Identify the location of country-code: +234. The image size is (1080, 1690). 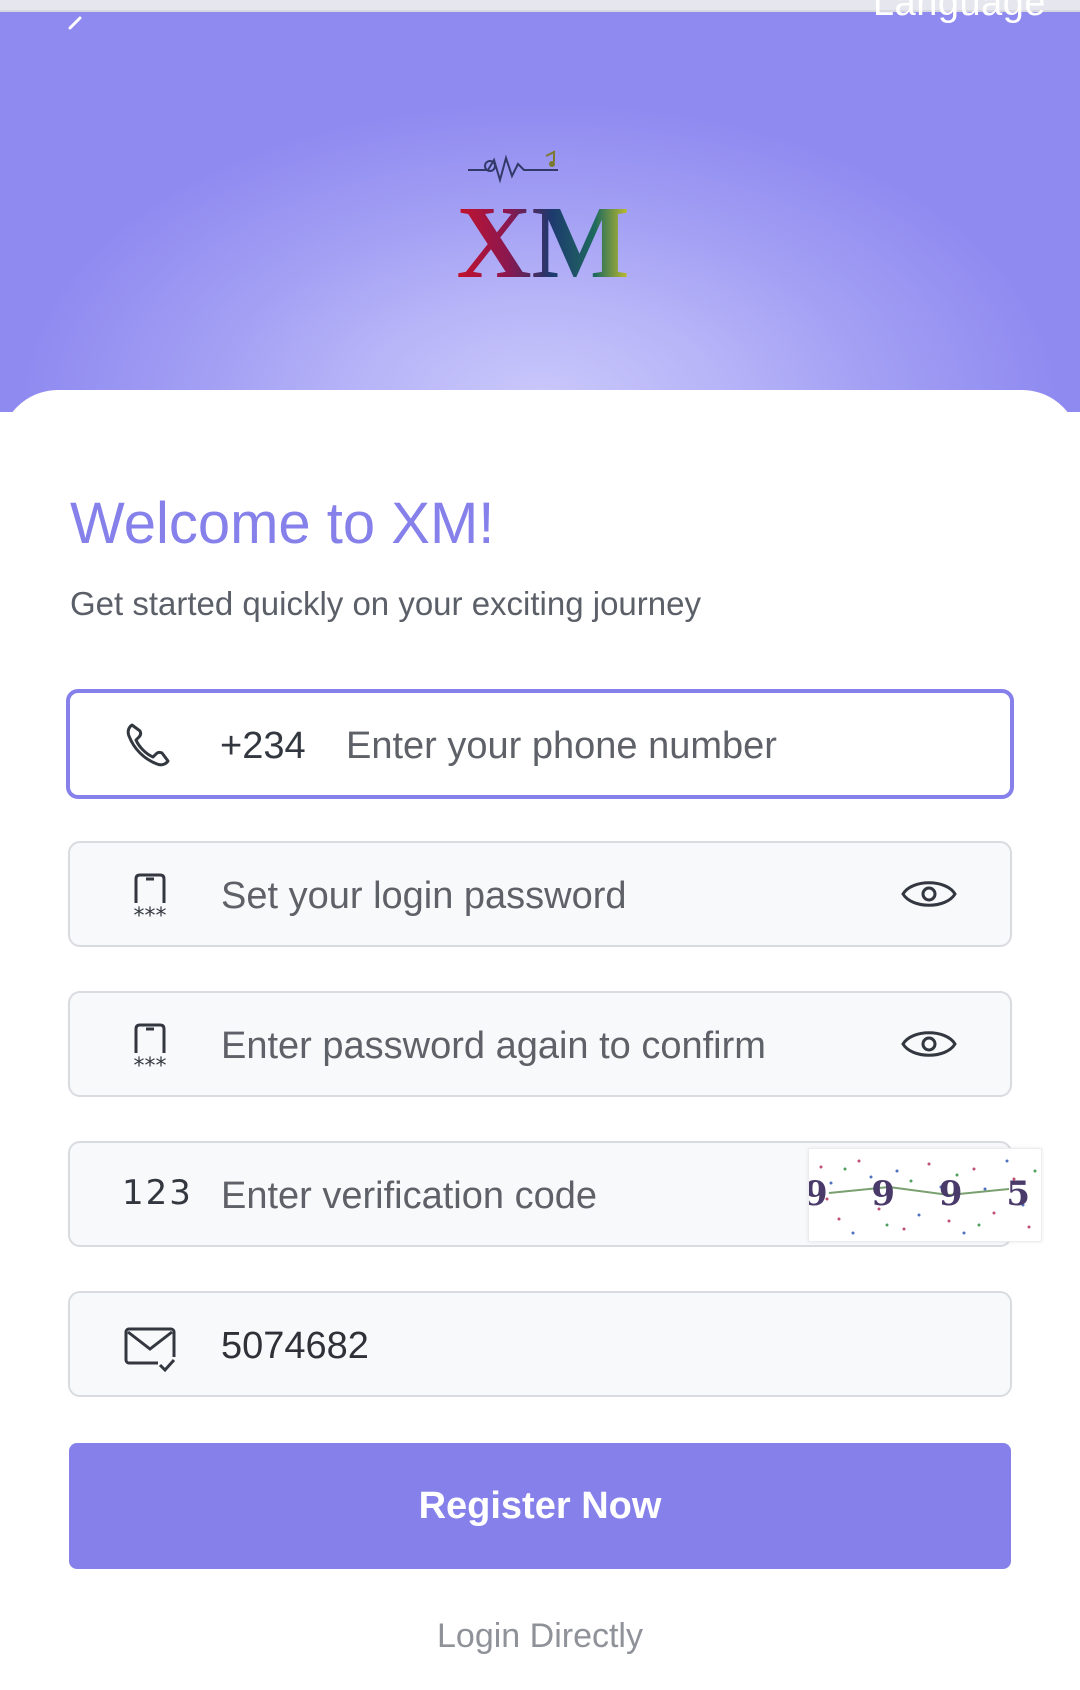
(263, 746).